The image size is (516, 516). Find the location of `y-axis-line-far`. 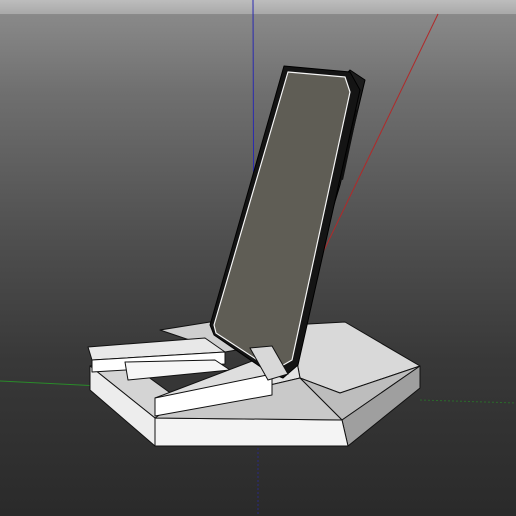

y-axis-line-far is located at coordinates (467, 401).